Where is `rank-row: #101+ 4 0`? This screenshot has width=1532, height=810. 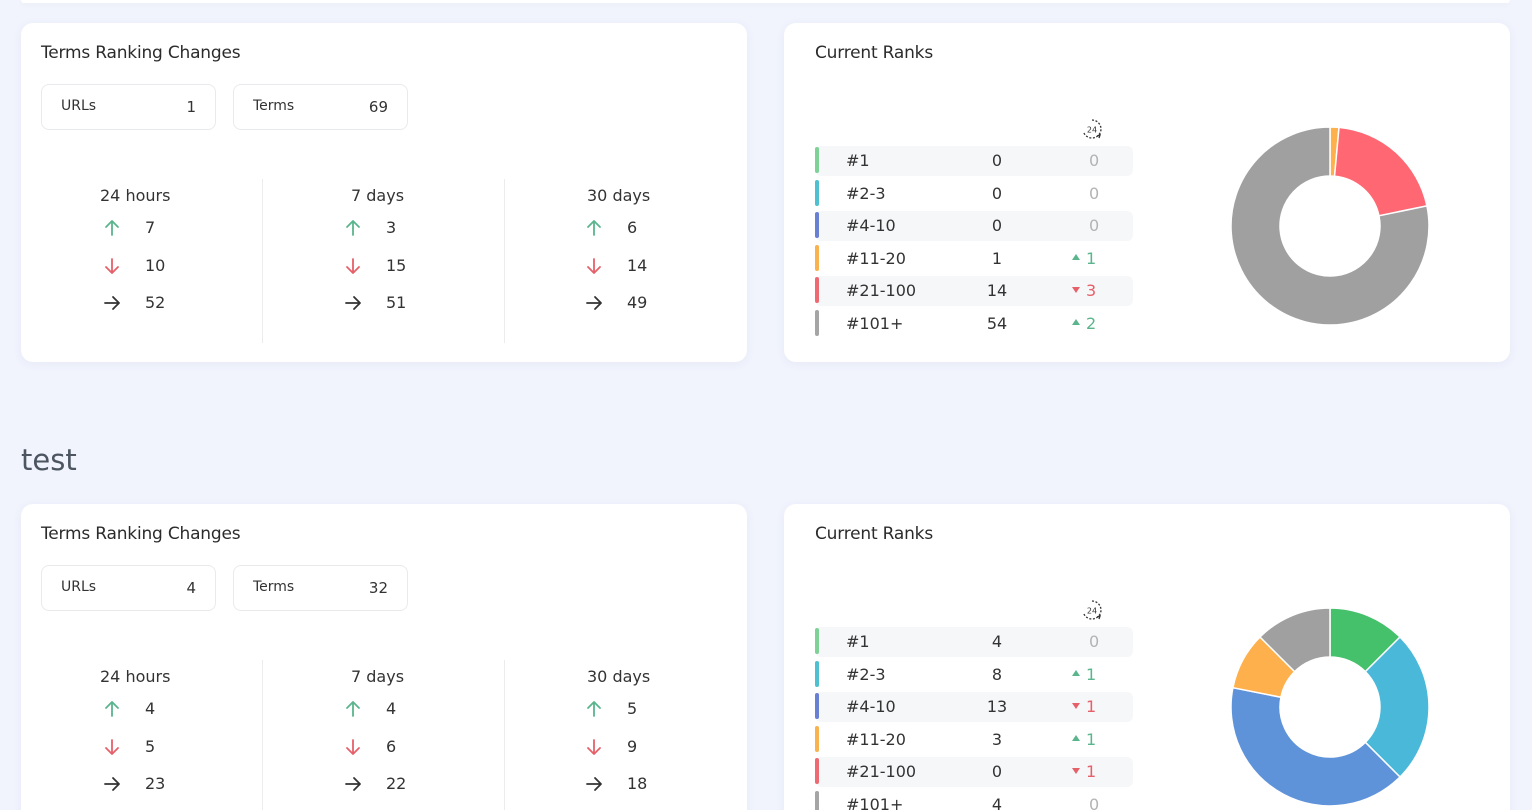
rank-row: #101+ 4 0 is located at coordinates (974, 800).